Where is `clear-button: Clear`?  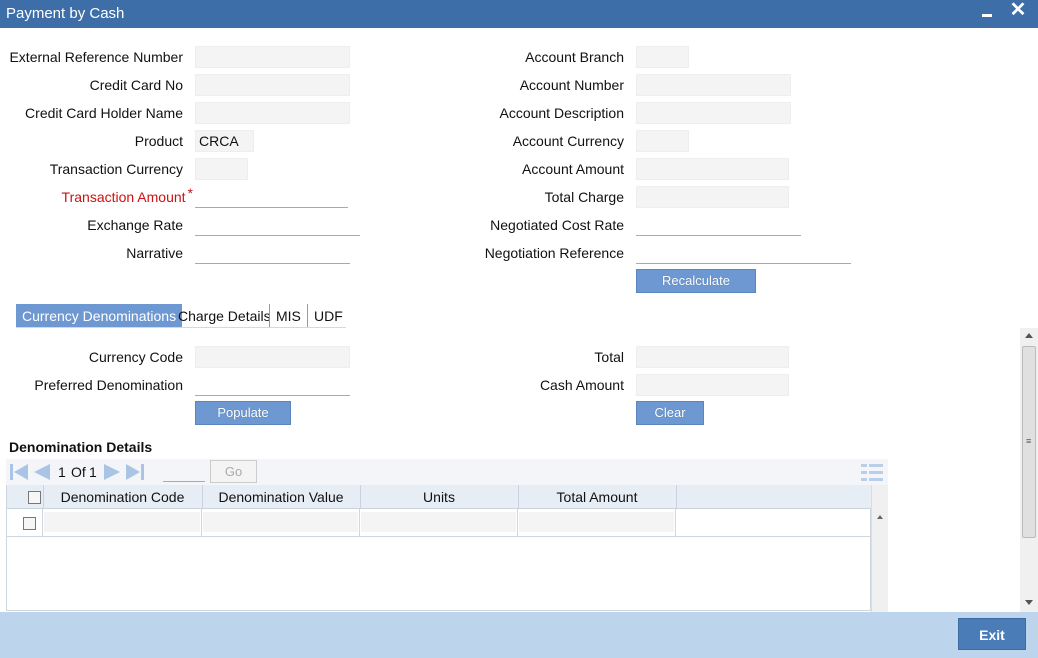
clear-button: Clear is located at coordinates (670, 413).